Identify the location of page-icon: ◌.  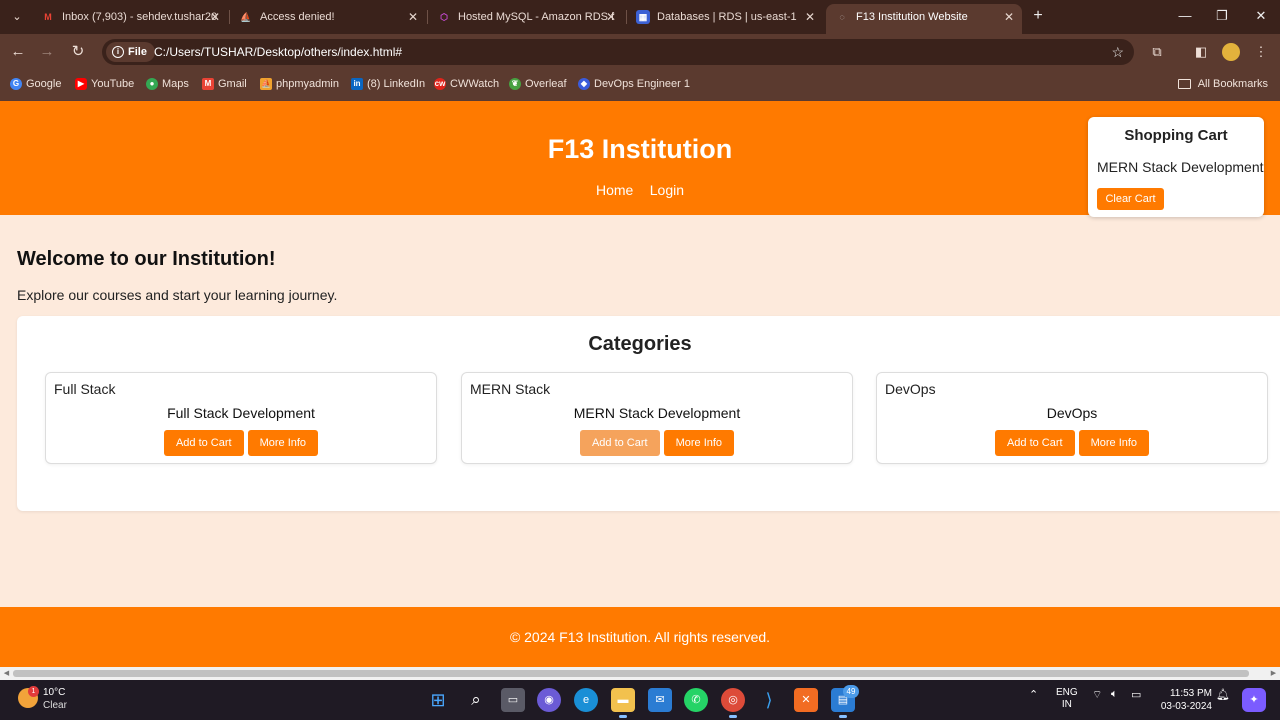
(842, 17).